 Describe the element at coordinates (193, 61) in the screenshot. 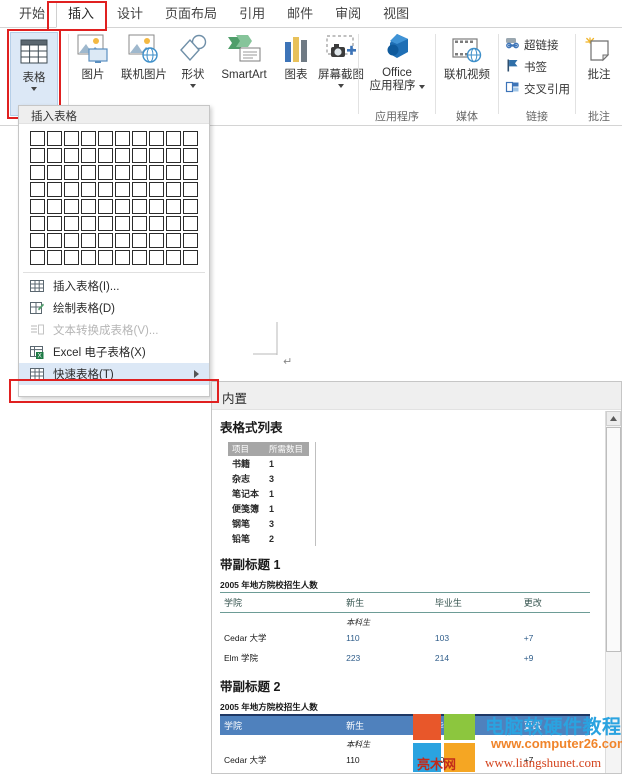

I see `insert-shapes-button: 形状` at that location.